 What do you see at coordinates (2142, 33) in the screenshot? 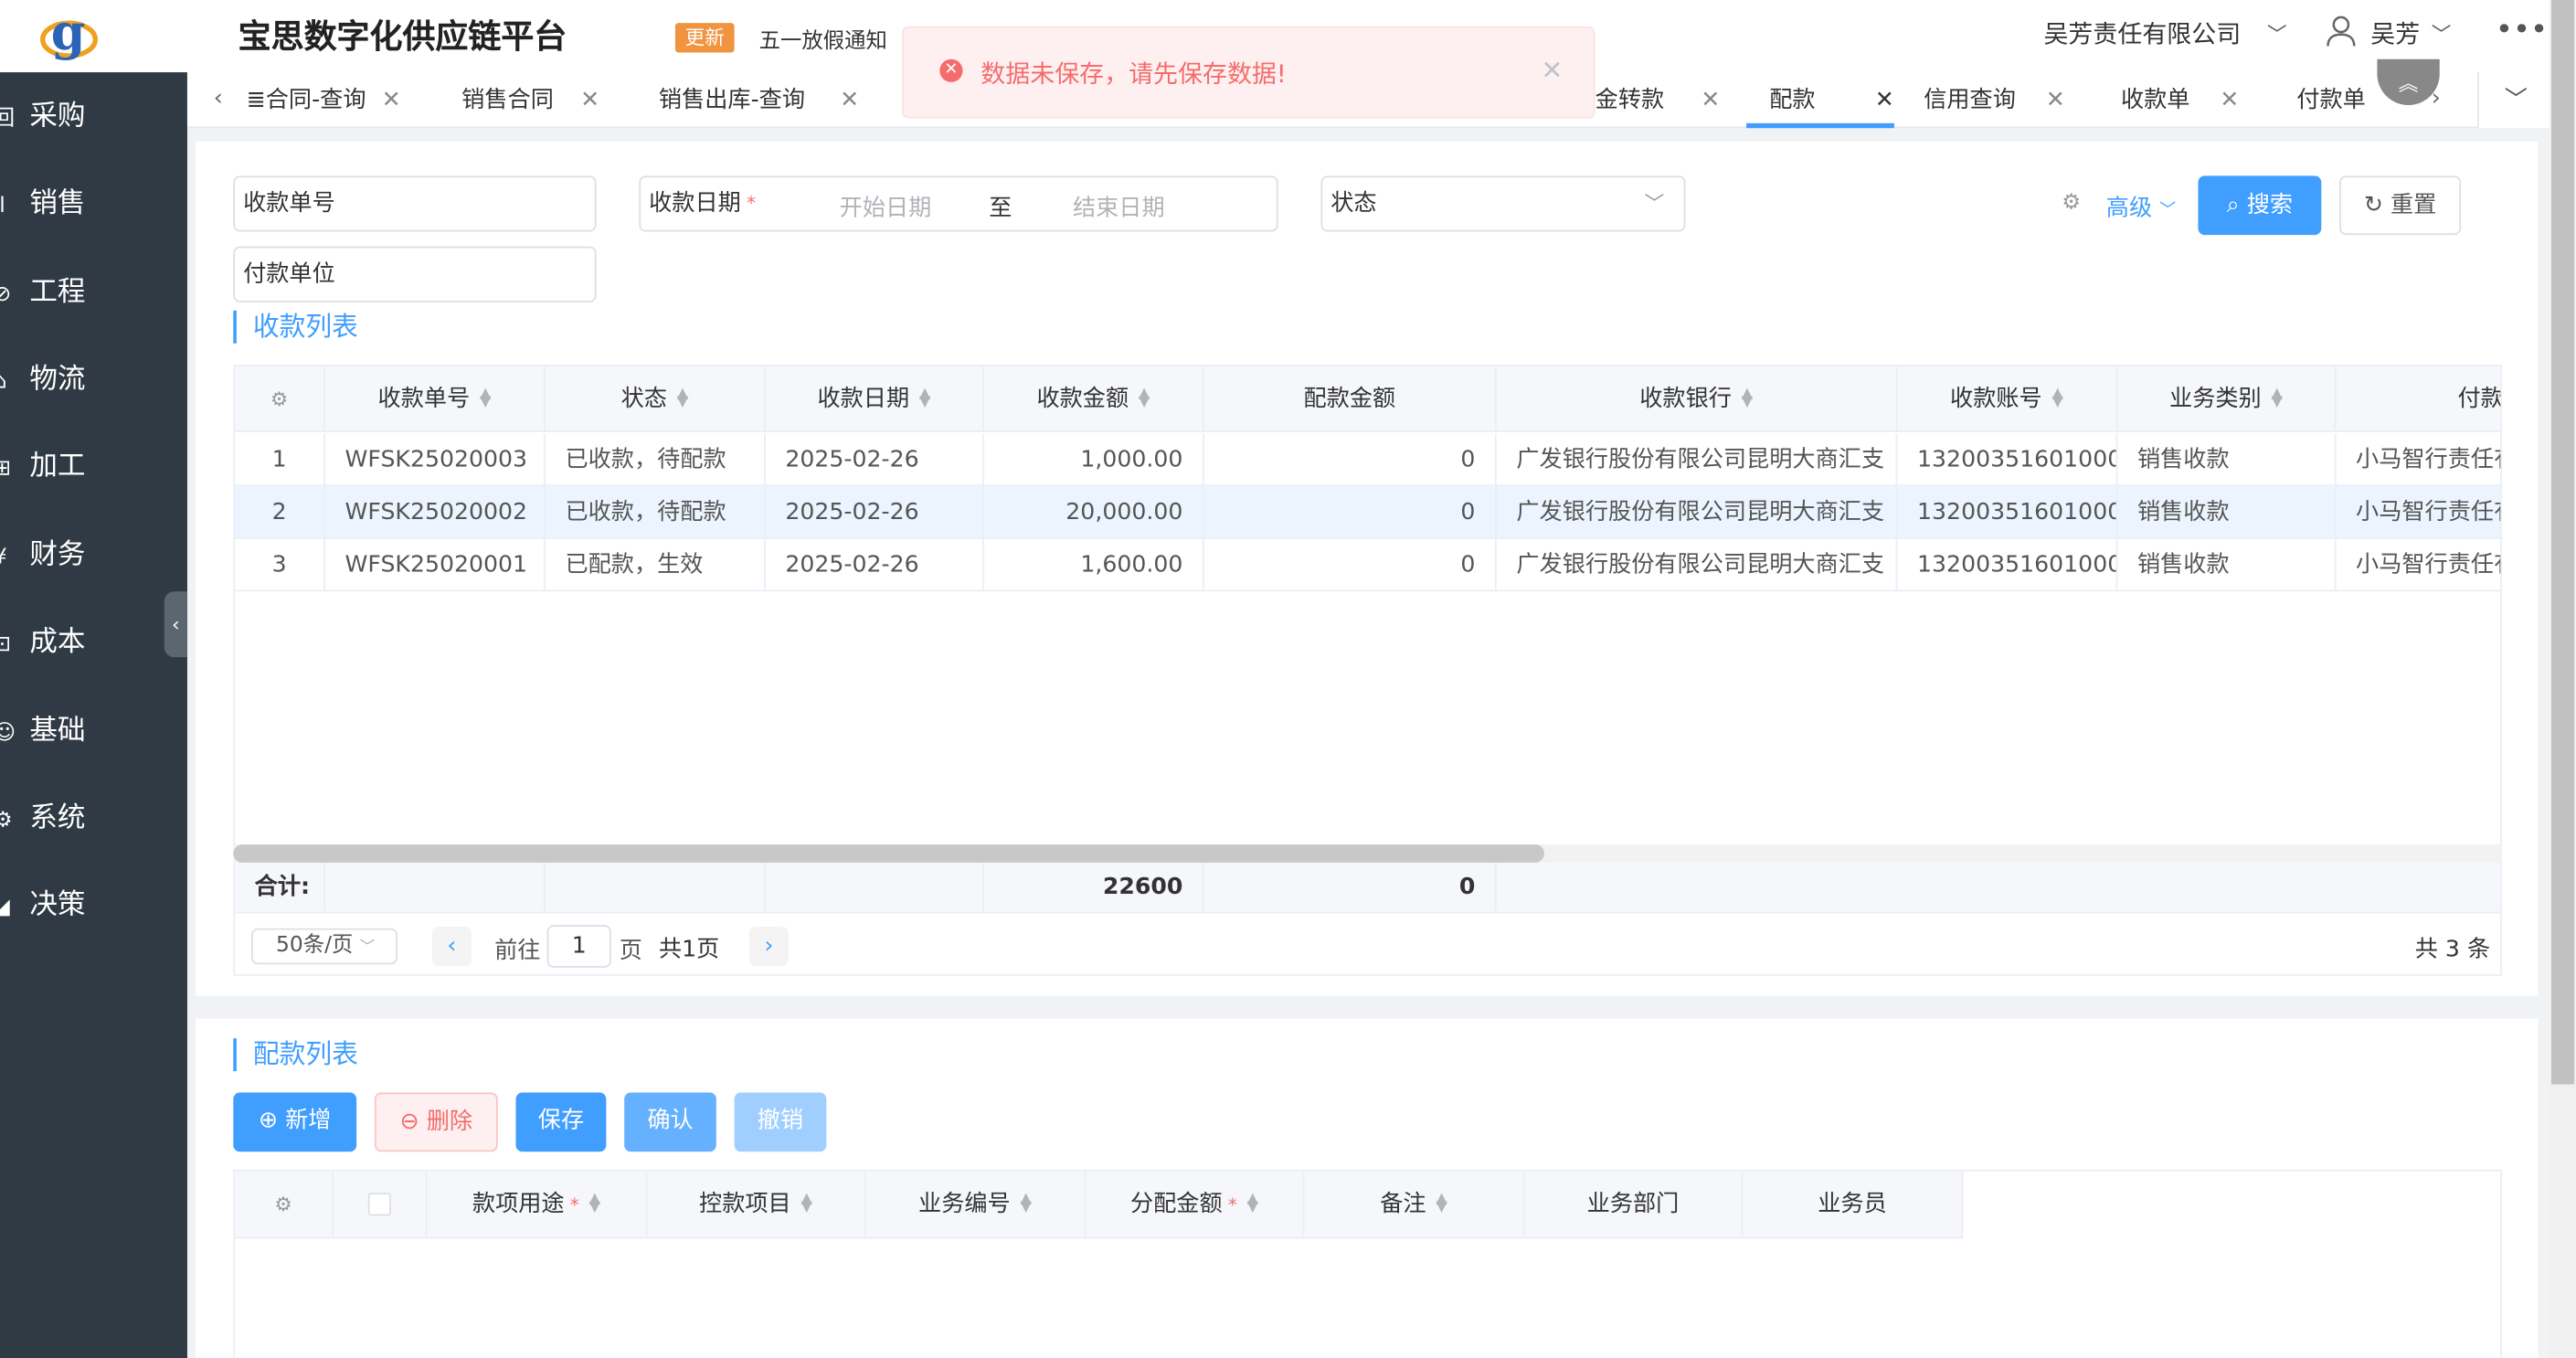
I see `company-selector: 吴芳责任有限公司` at bounding box center [2142, 33].